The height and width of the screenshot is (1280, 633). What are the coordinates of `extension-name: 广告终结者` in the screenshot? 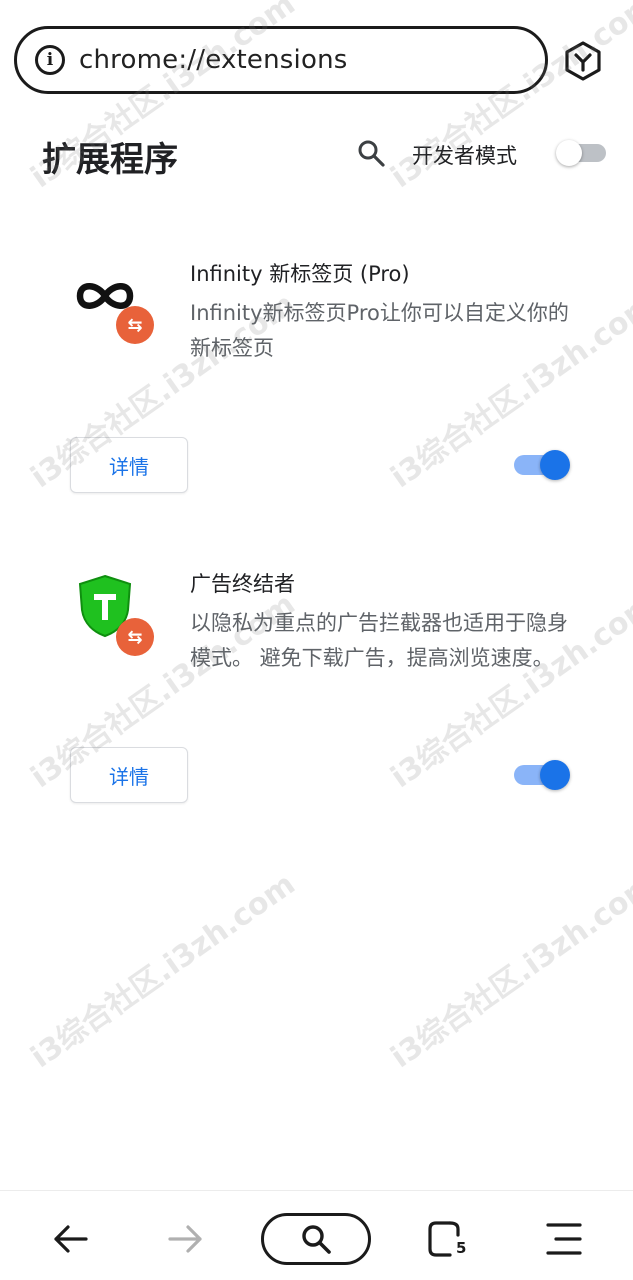 It's located at (242, 584).